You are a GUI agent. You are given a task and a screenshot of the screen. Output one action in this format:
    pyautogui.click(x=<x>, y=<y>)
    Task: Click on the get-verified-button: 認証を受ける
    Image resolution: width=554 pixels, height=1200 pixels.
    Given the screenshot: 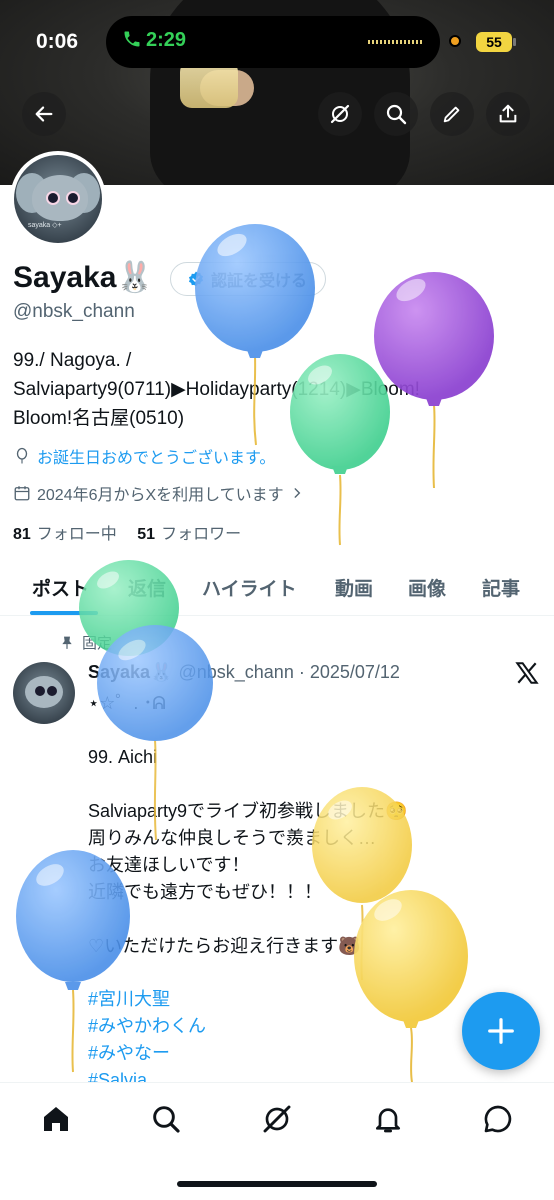 What is the action you would take?
    pyautogui.click(x=248, y=279)
    